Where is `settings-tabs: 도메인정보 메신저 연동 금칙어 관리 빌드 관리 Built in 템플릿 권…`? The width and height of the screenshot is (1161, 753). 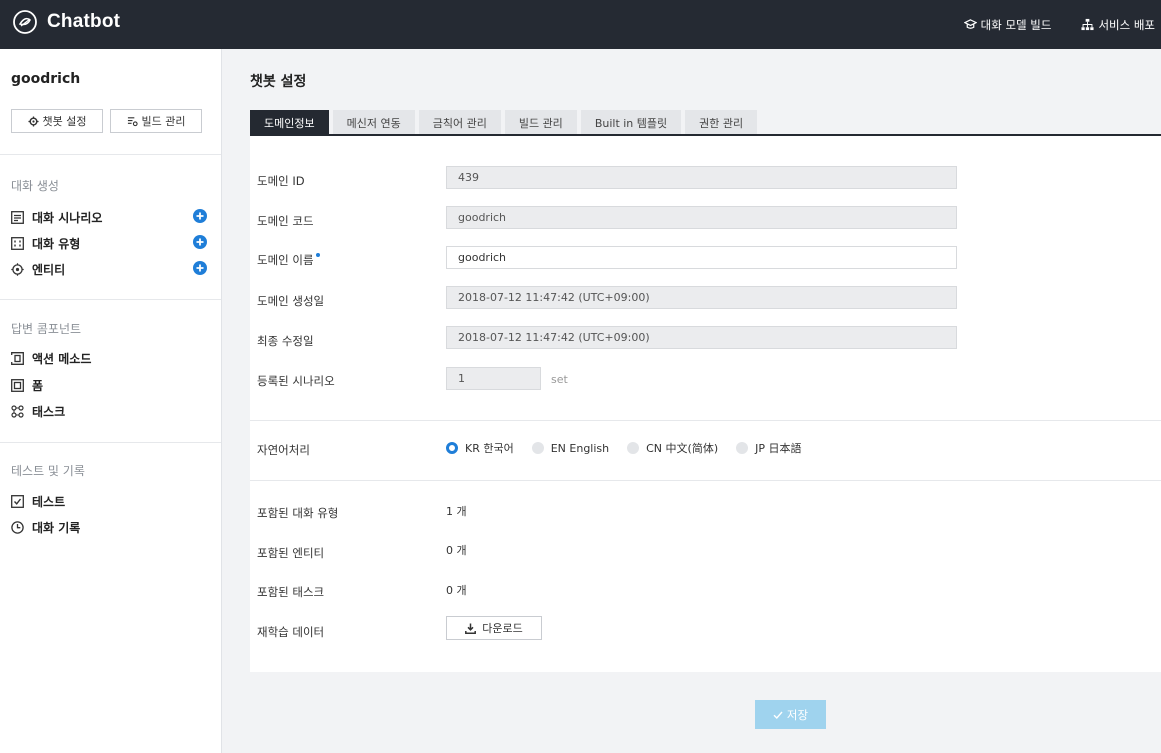
settings-tabs: 도메인정보 메신저 연동 금칙어 관리 빌드 관리 Built in 템플릿 권… is located at coordinates (505, 122).